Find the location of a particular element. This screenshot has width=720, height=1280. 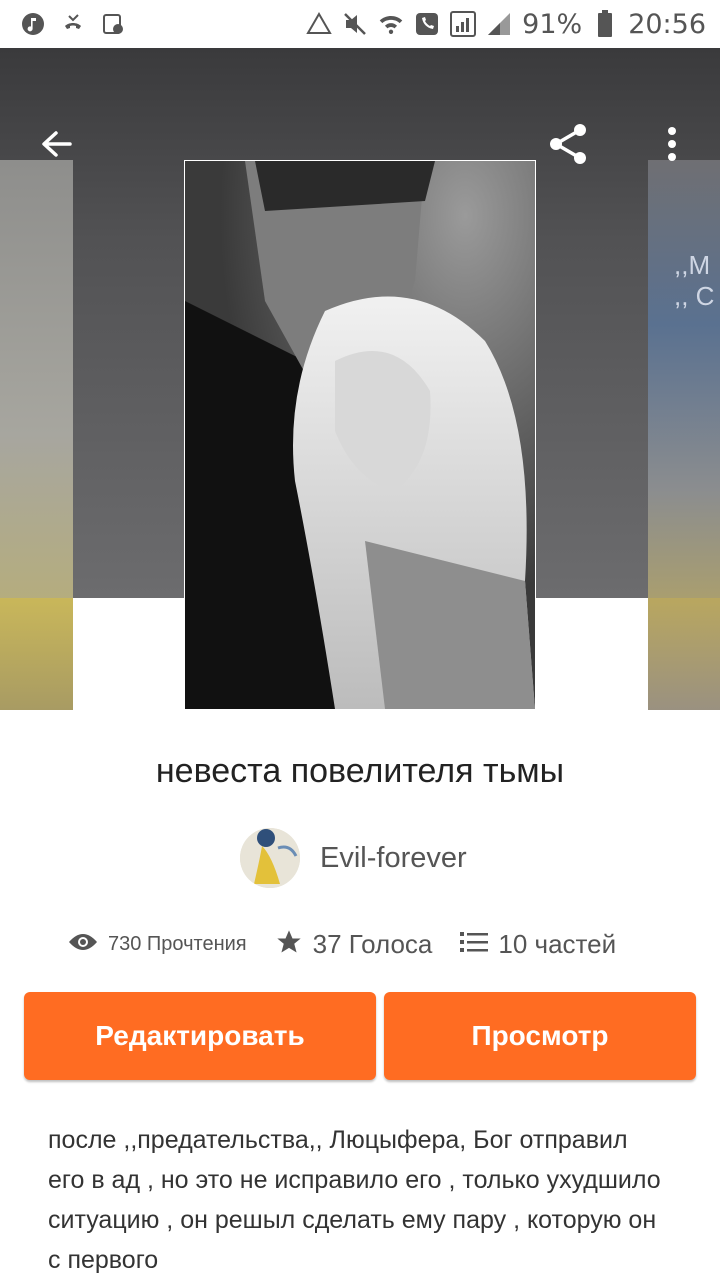

edit-button: Редактировать is located at coordinates (200, 1036).